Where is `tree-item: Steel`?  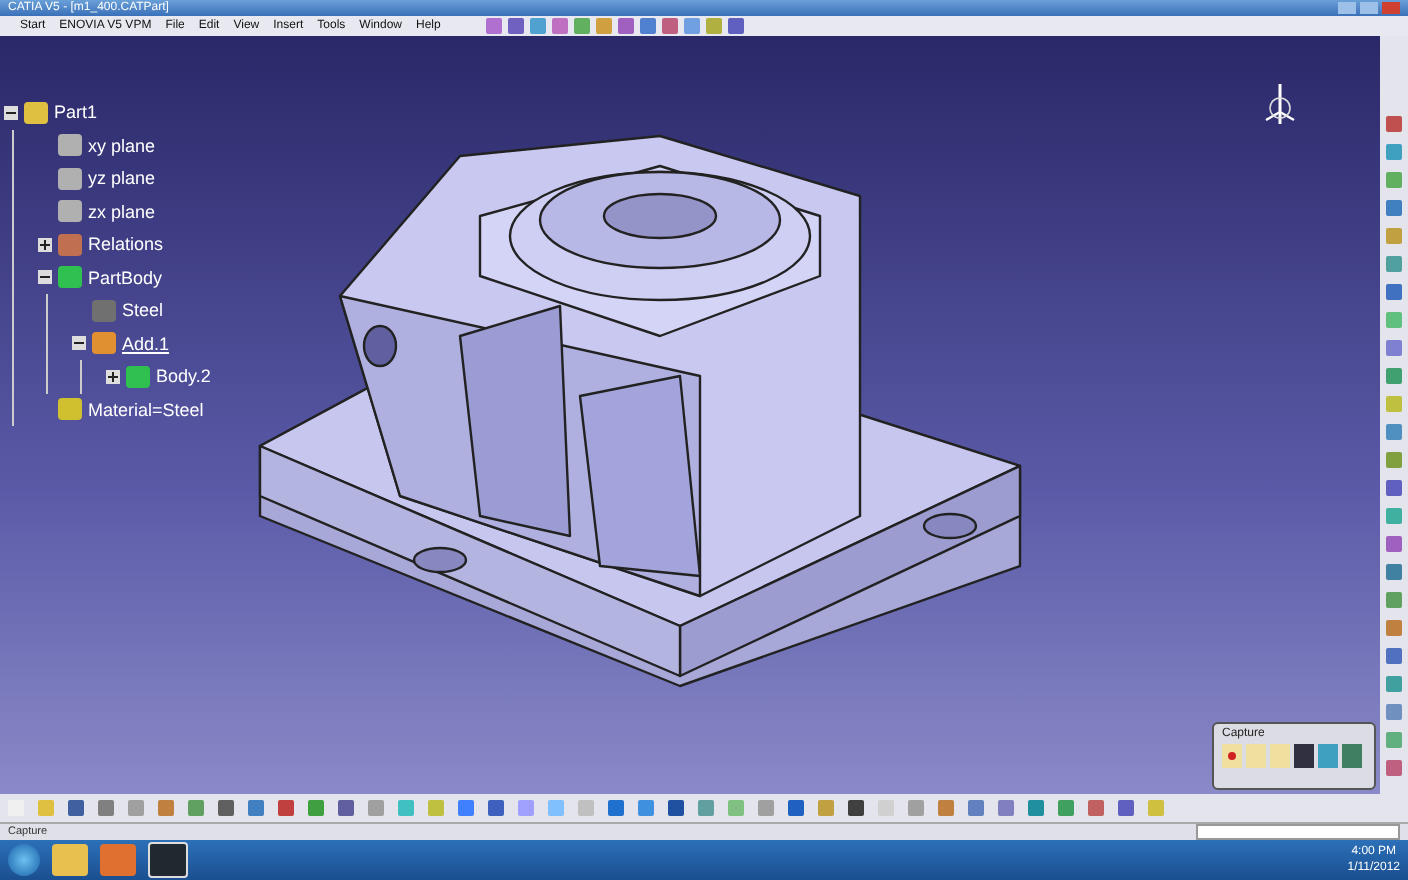 tree-item: Steel is located at coordinates (143, 310).